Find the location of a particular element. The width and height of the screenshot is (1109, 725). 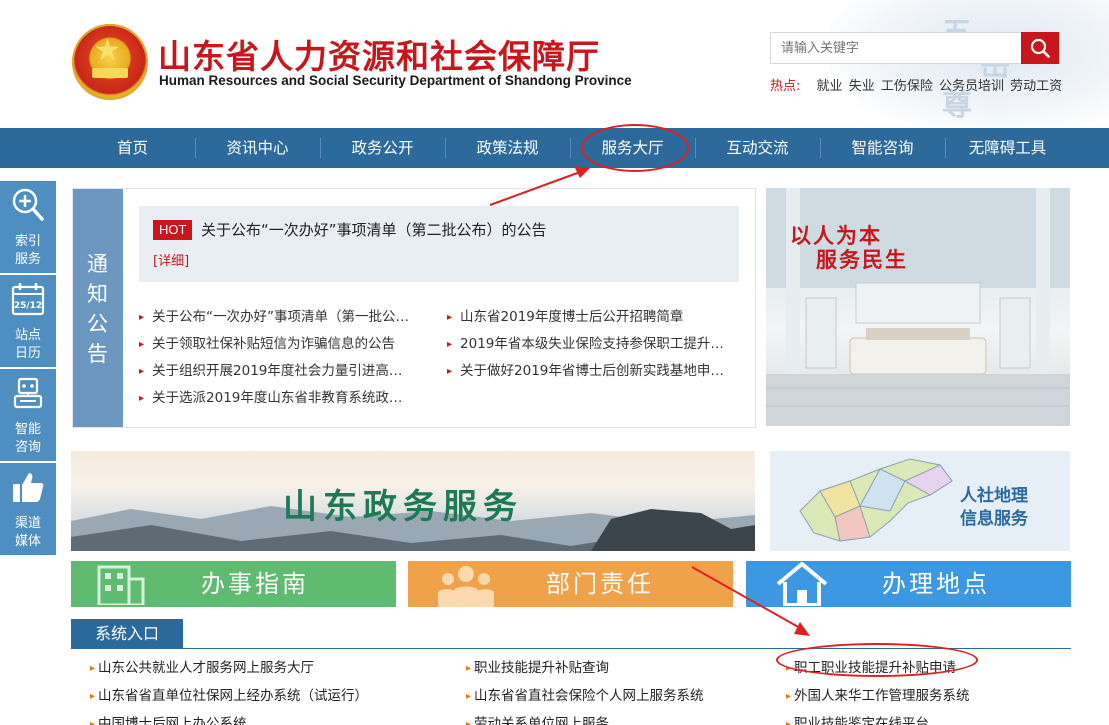

system-link: 山东公共就业人才服务网上服务大厅 is located at coordinates (202, 666).